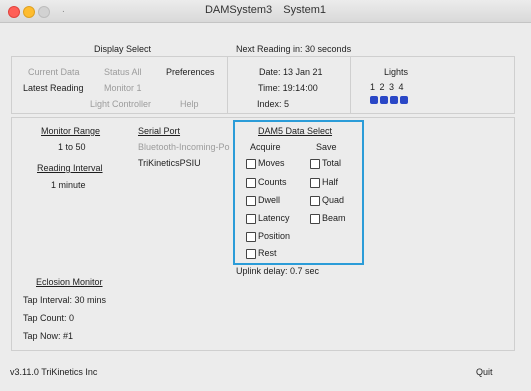  I want to click on time-readout: Time: 19:14:00, so click(288, 88).